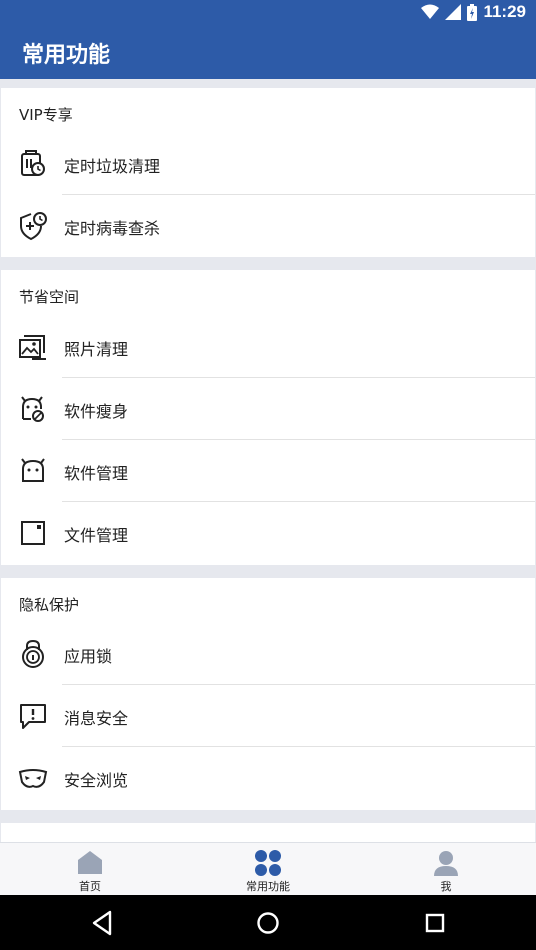  What do you see at coordinates (96, 411) in the screenshot?
I see `list-item-label: 软件瘦身` at bounding box center [96, 411].